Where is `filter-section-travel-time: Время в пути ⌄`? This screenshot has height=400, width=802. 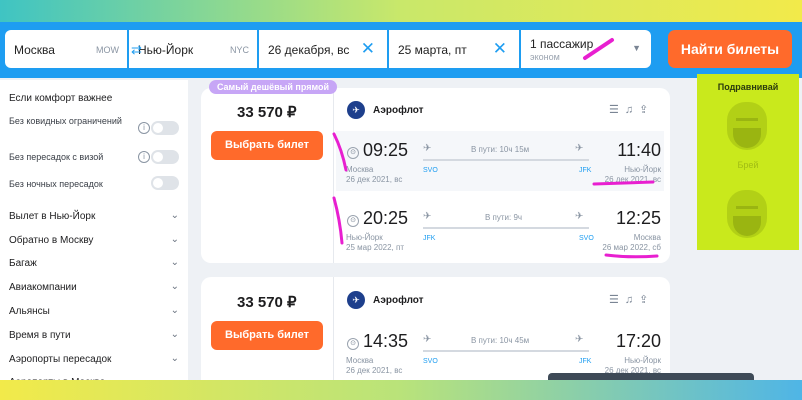 filter-section-travel-time: Время в пути ⌄ is located at coordinates (95, 335).